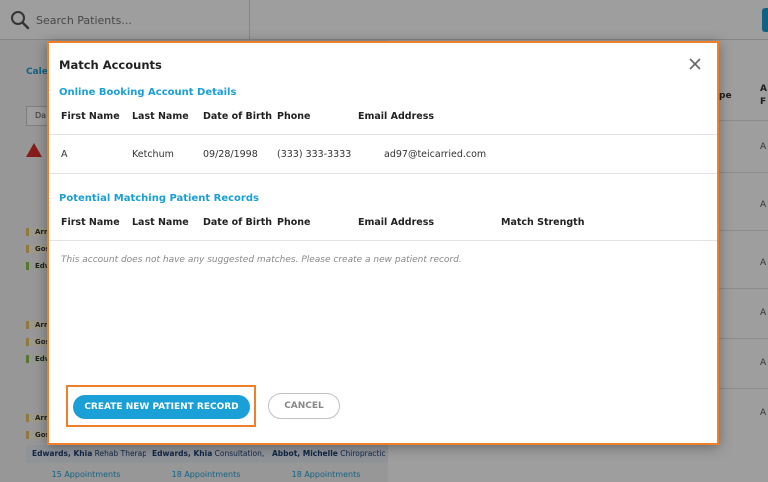  I want to click on close-icon, so click(695, 64).